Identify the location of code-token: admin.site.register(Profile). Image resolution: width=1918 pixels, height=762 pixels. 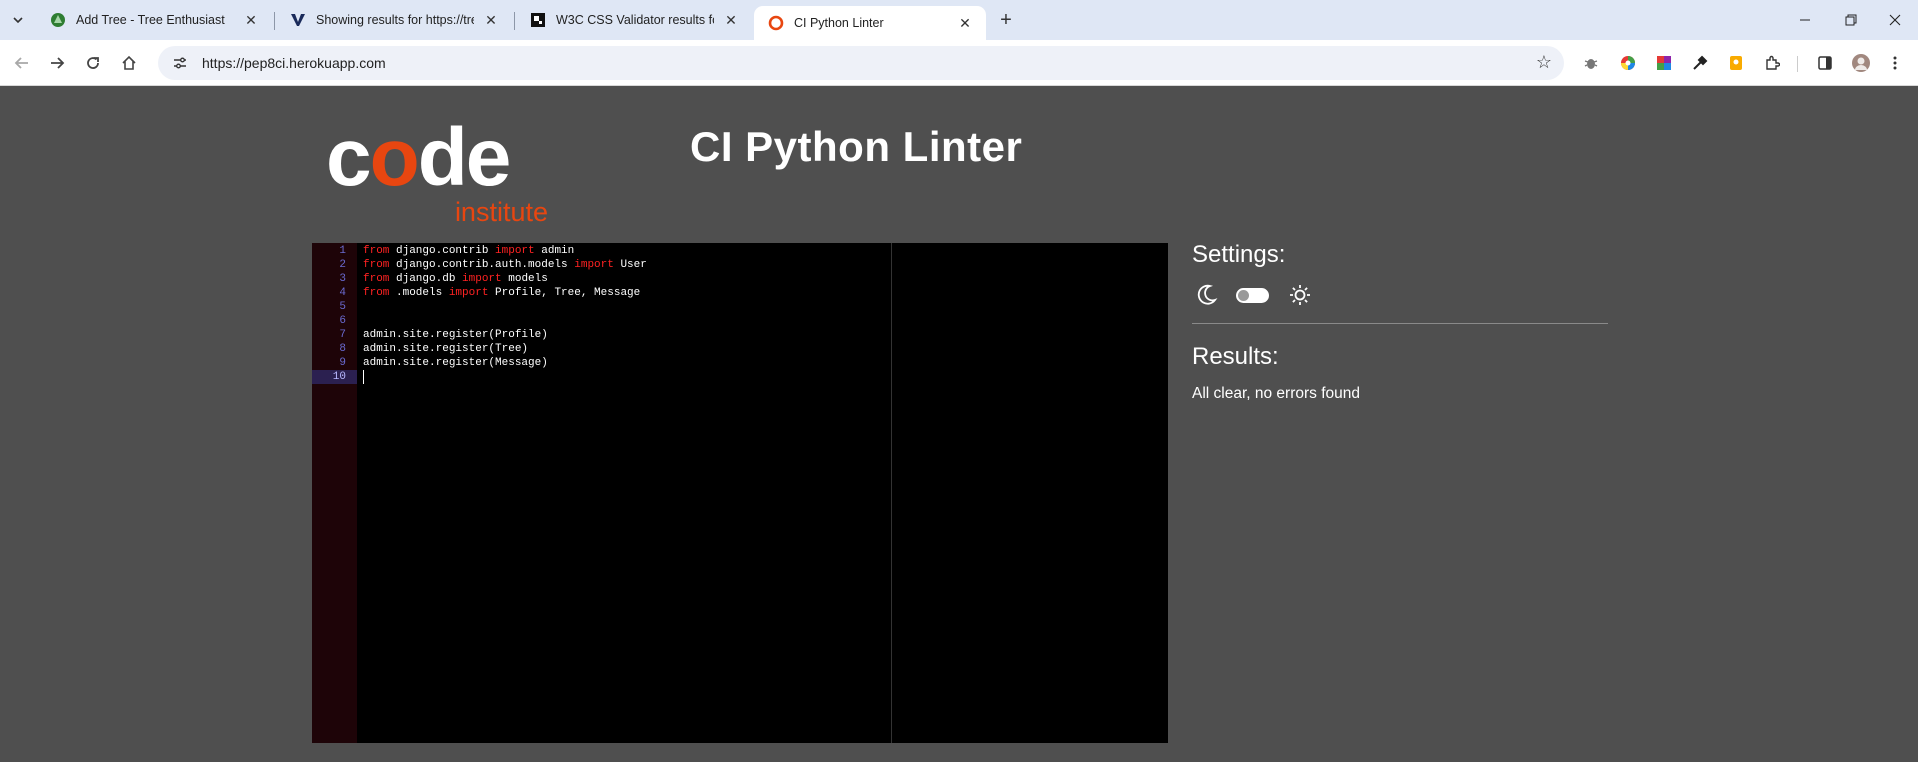
(455, 335).